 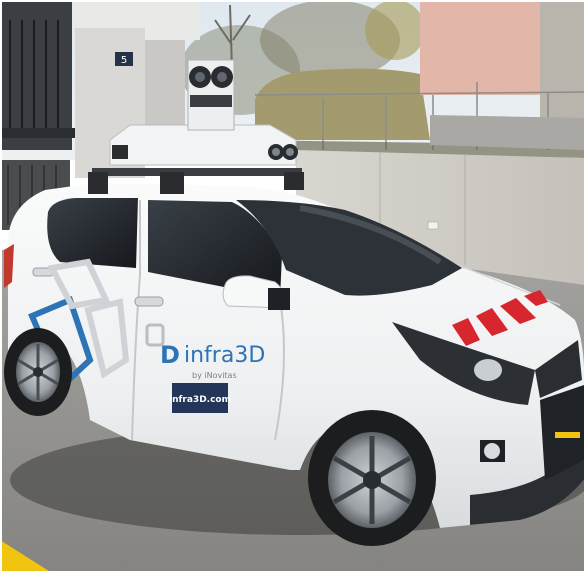 I want to click on brand-website: infra3D.com, so click(x=200, y=400).